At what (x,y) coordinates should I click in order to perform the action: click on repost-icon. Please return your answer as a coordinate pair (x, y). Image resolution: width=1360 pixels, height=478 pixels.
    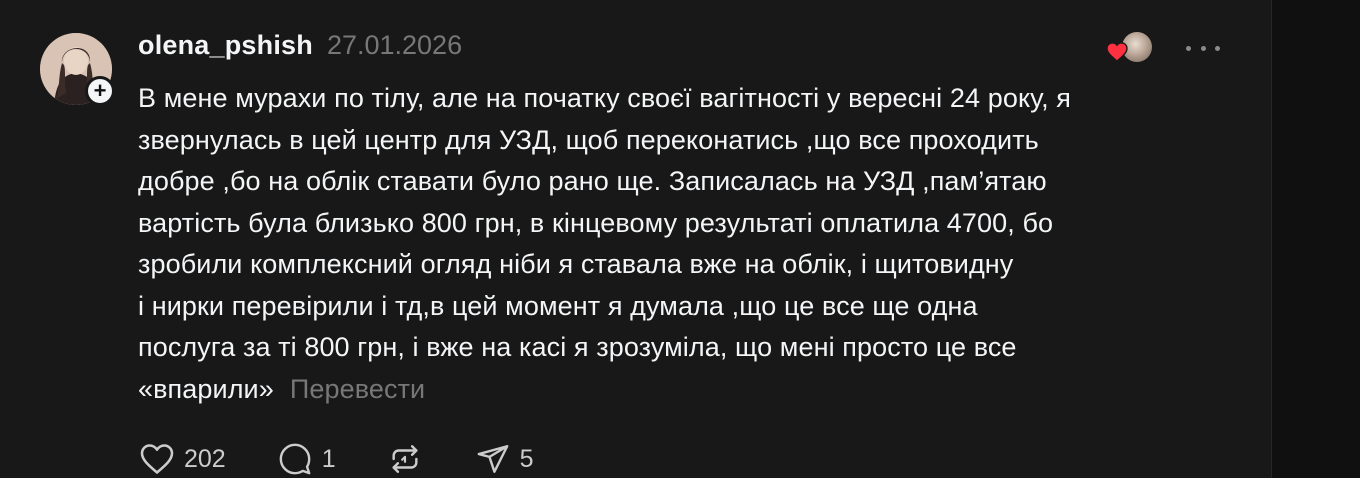
    Looking at the image, I should click on (405, 459).